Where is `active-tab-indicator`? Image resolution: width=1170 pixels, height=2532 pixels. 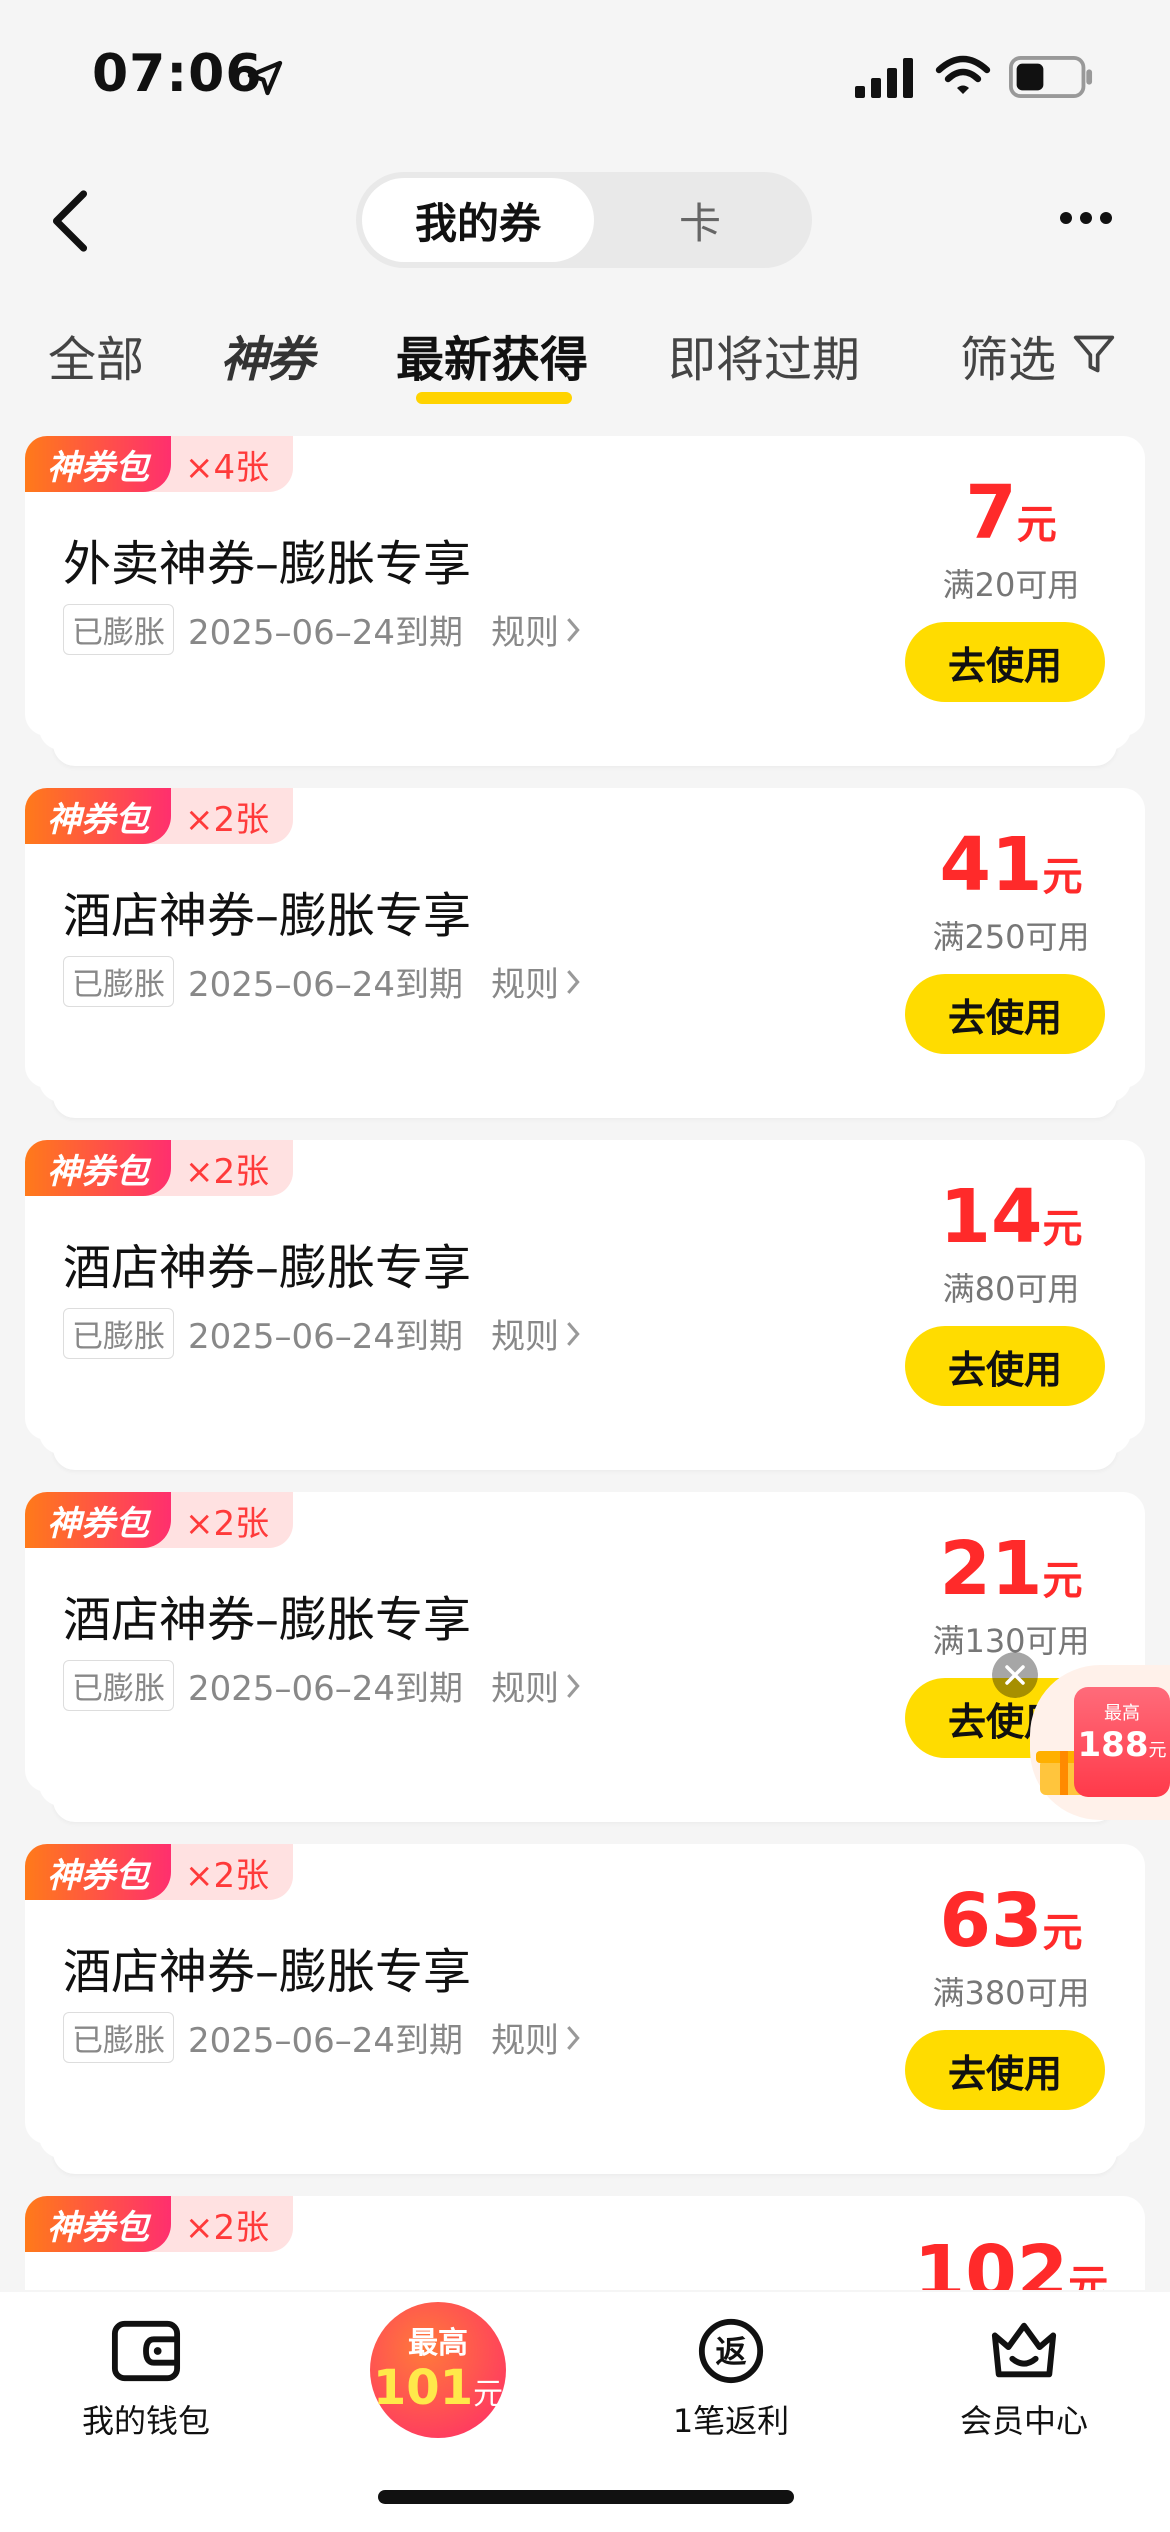 active-tab-indicator is located at coordinates (494, 398).